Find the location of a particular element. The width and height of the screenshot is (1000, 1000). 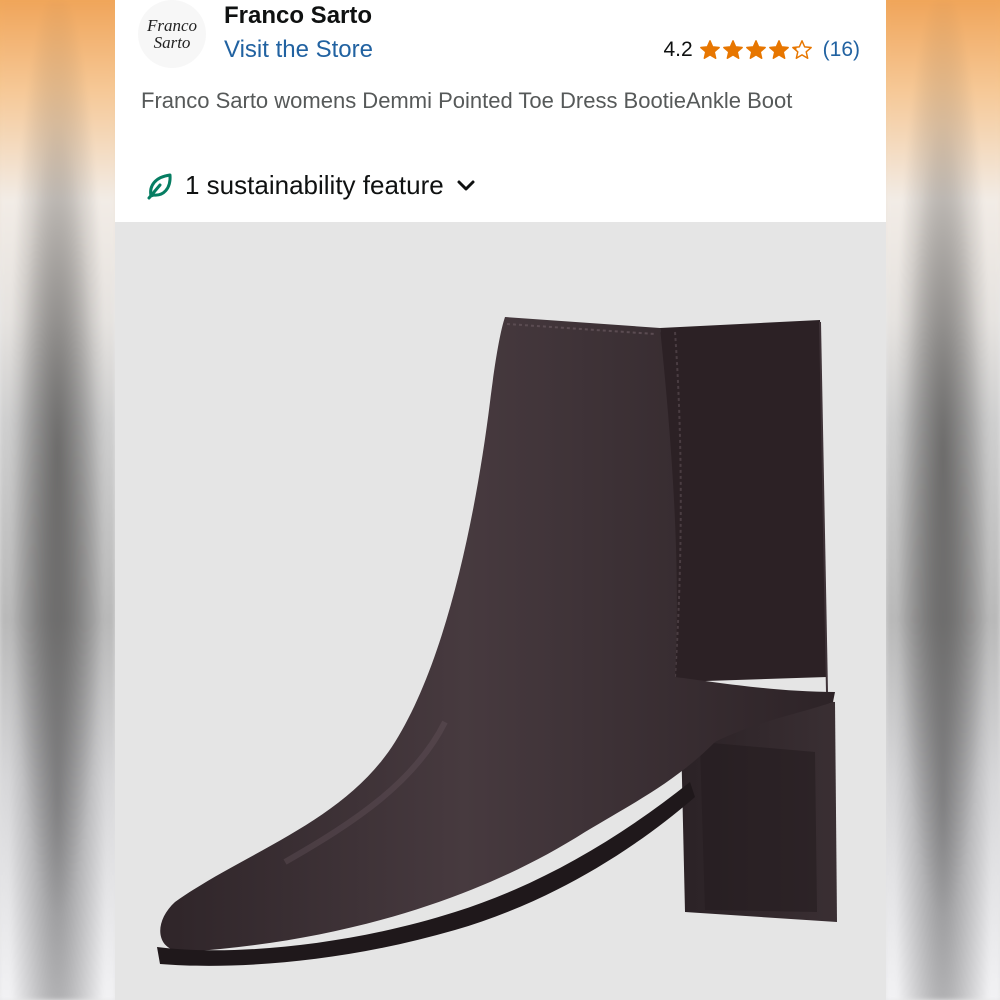

franco-sarto-logo-icon: Franco Sarto is located at coordinates (171, 34).